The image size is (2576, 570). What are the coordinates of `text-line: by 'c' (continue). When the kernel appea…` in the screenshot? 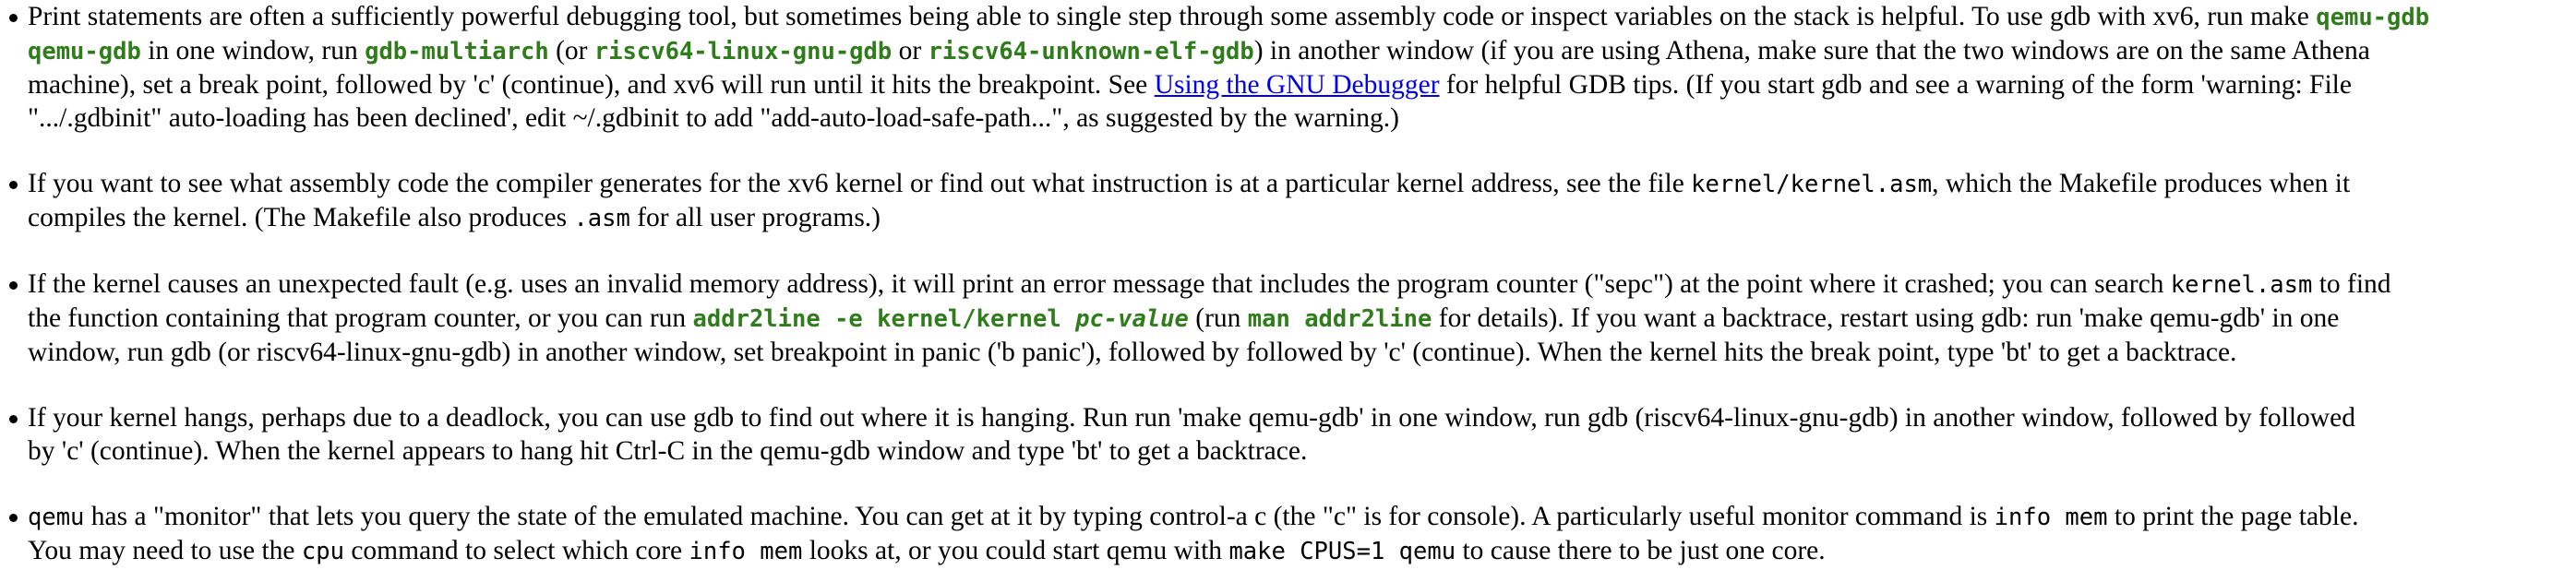 It's located at (1302, 451).